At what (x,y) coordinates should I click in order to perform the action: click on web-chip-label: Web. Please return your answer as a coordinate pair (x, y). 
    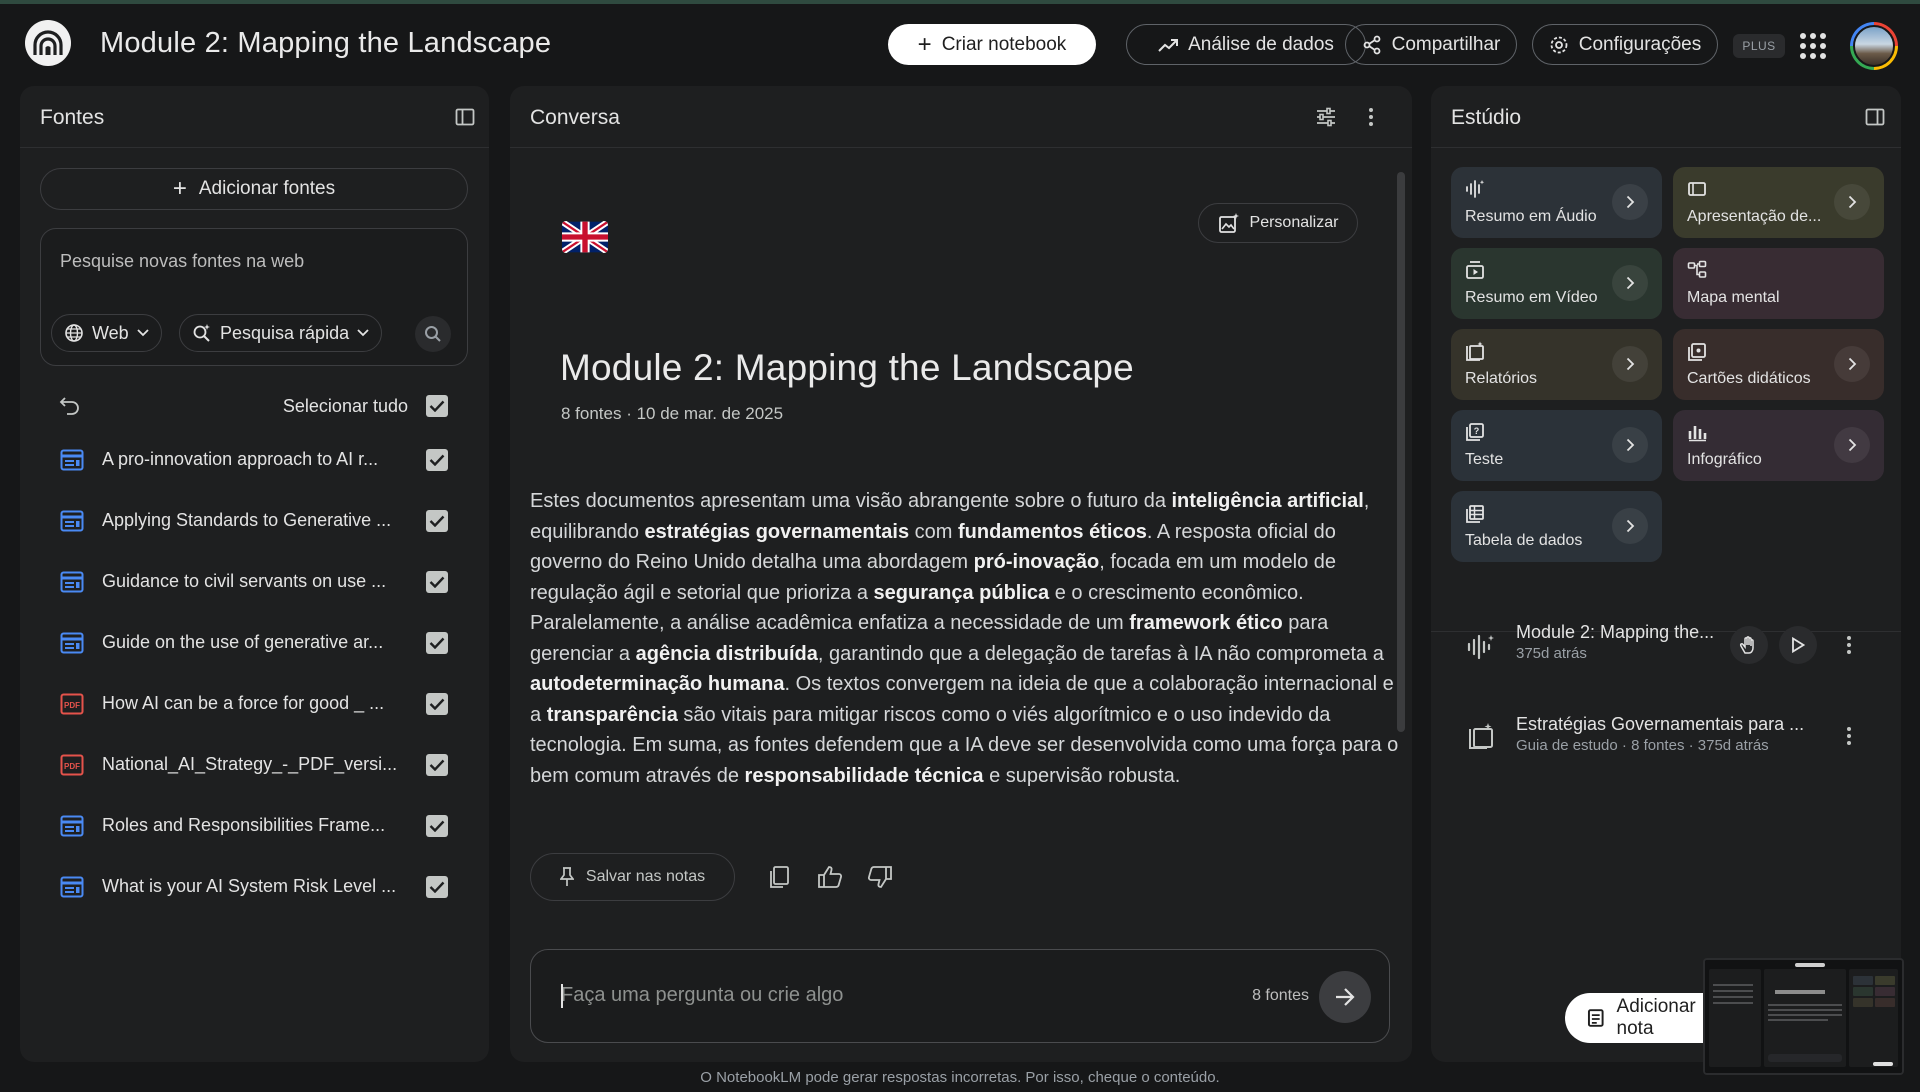
    Looking at the image, I should click on (110, 332).